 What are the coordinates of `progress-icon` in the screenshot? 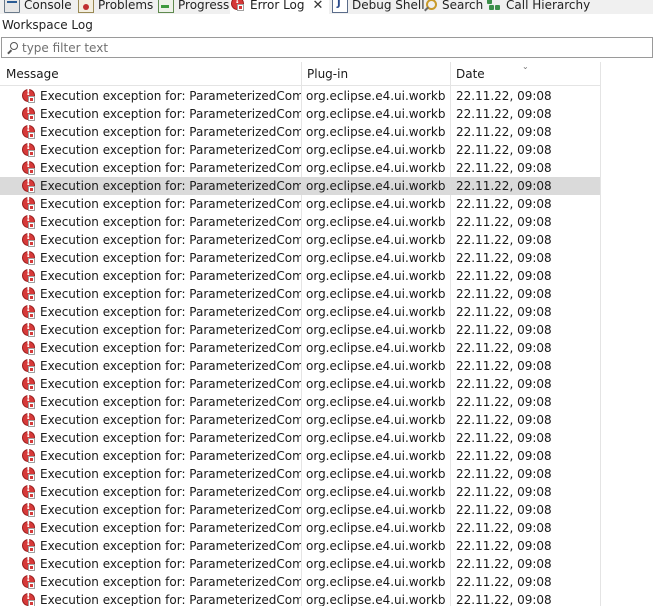 It's located at (166, 6).